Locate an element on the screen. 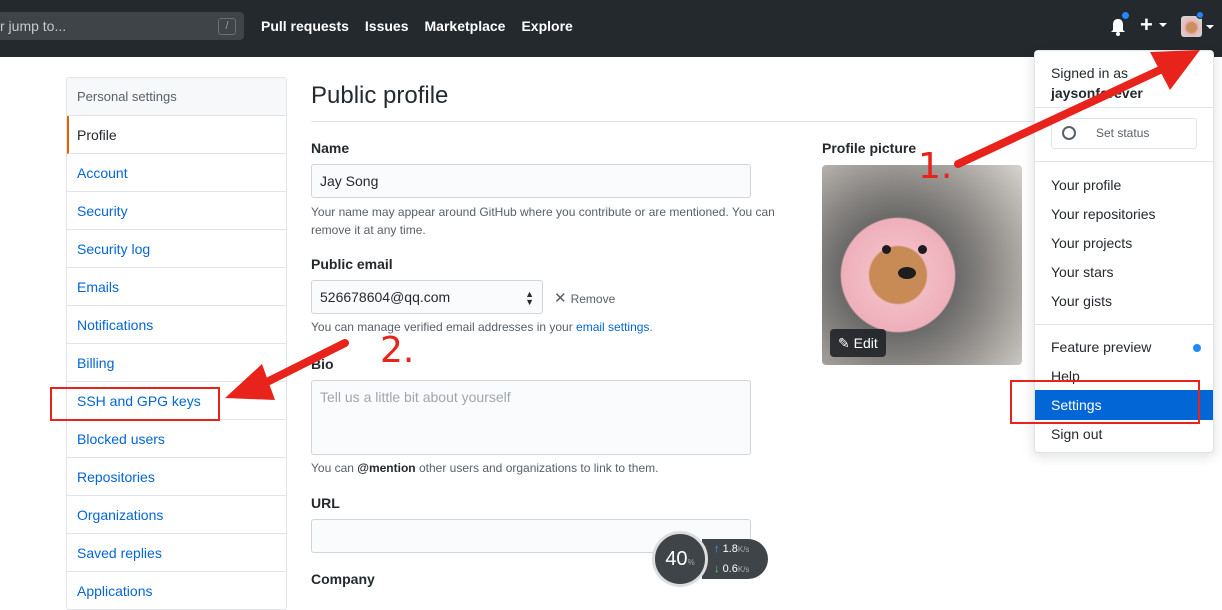  arrow-1-shaft is located at coordinates (1059, 117).